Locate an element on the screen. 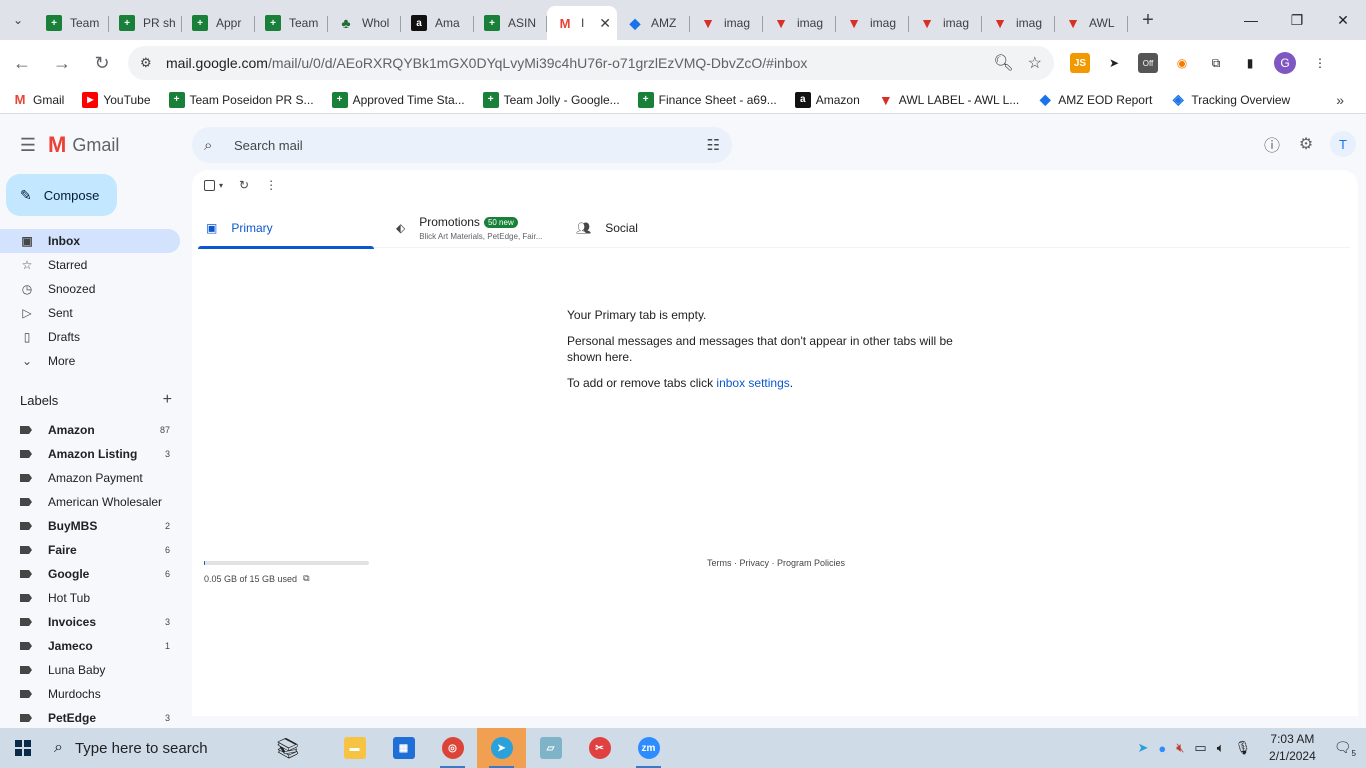 The height and width of the screenshot is (768, 1366). browser-tab: + PR sh is located at coordinates (145, 23).